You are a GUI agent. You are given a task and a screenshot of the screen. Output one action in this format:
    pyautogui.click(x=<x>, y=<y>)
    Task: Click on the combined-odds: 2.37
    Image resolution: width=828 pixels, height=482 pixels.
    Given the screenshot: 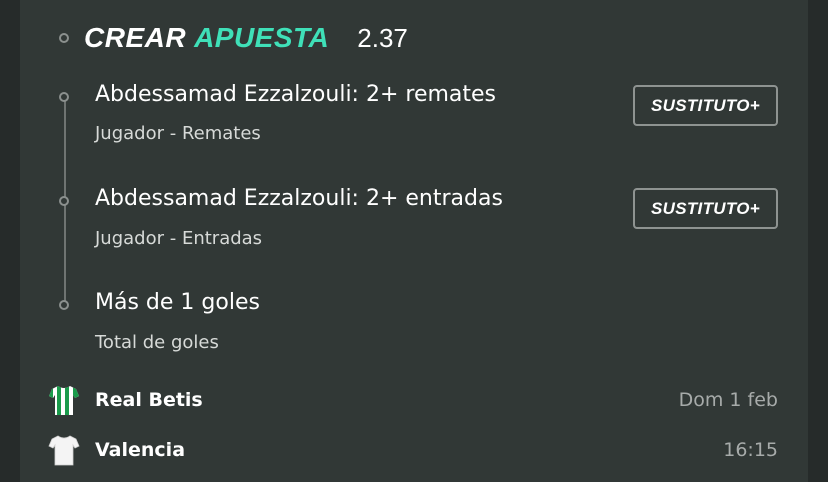 What is the action you would take?
    pyautogui.click(x=382, y=37)
    